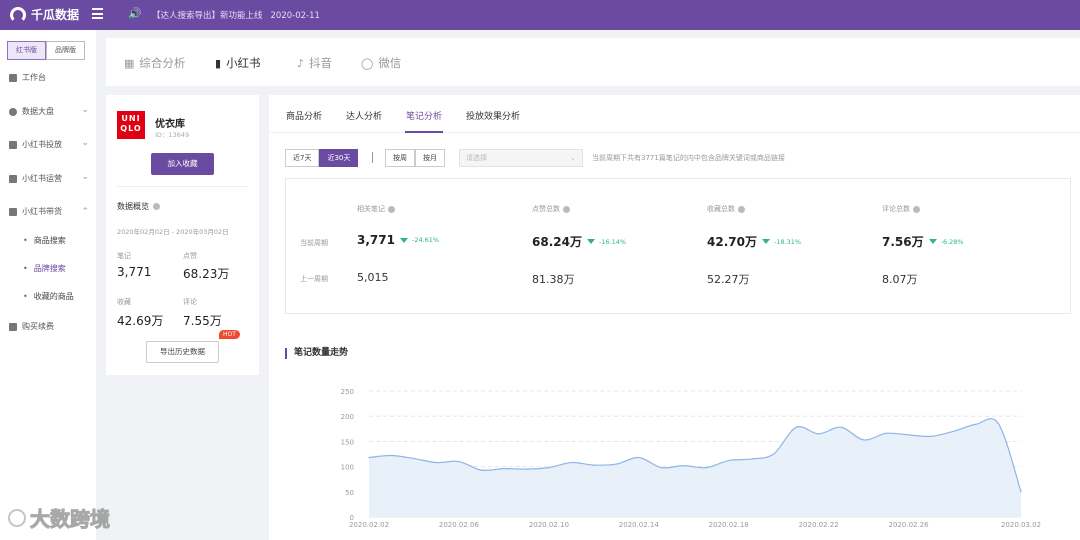 Image resolution: width=1080 pixels, height=540 pixels. Describe the element at coordinates (349, 493) in the screenshot. I see `y-tick-label: 50` at that location.